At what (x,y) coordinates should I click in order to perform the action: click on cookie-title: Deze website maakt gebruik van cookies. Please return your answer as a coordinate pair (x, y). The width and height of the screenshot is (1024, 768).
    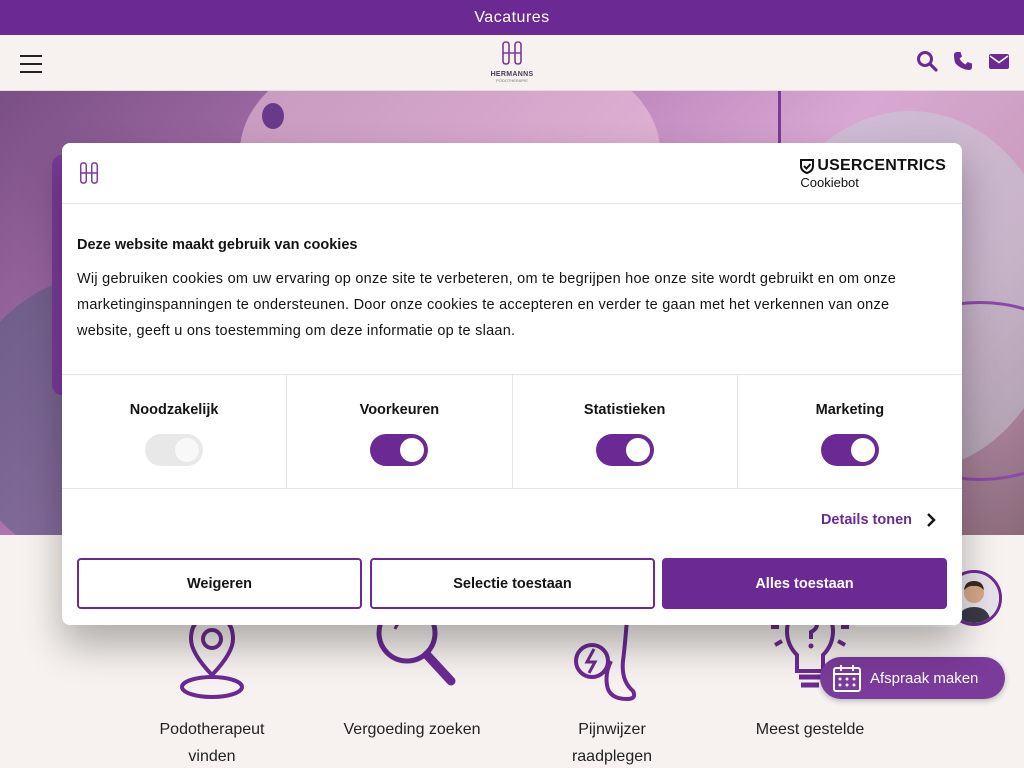
    Looking at the image, I should click on (217, 245).